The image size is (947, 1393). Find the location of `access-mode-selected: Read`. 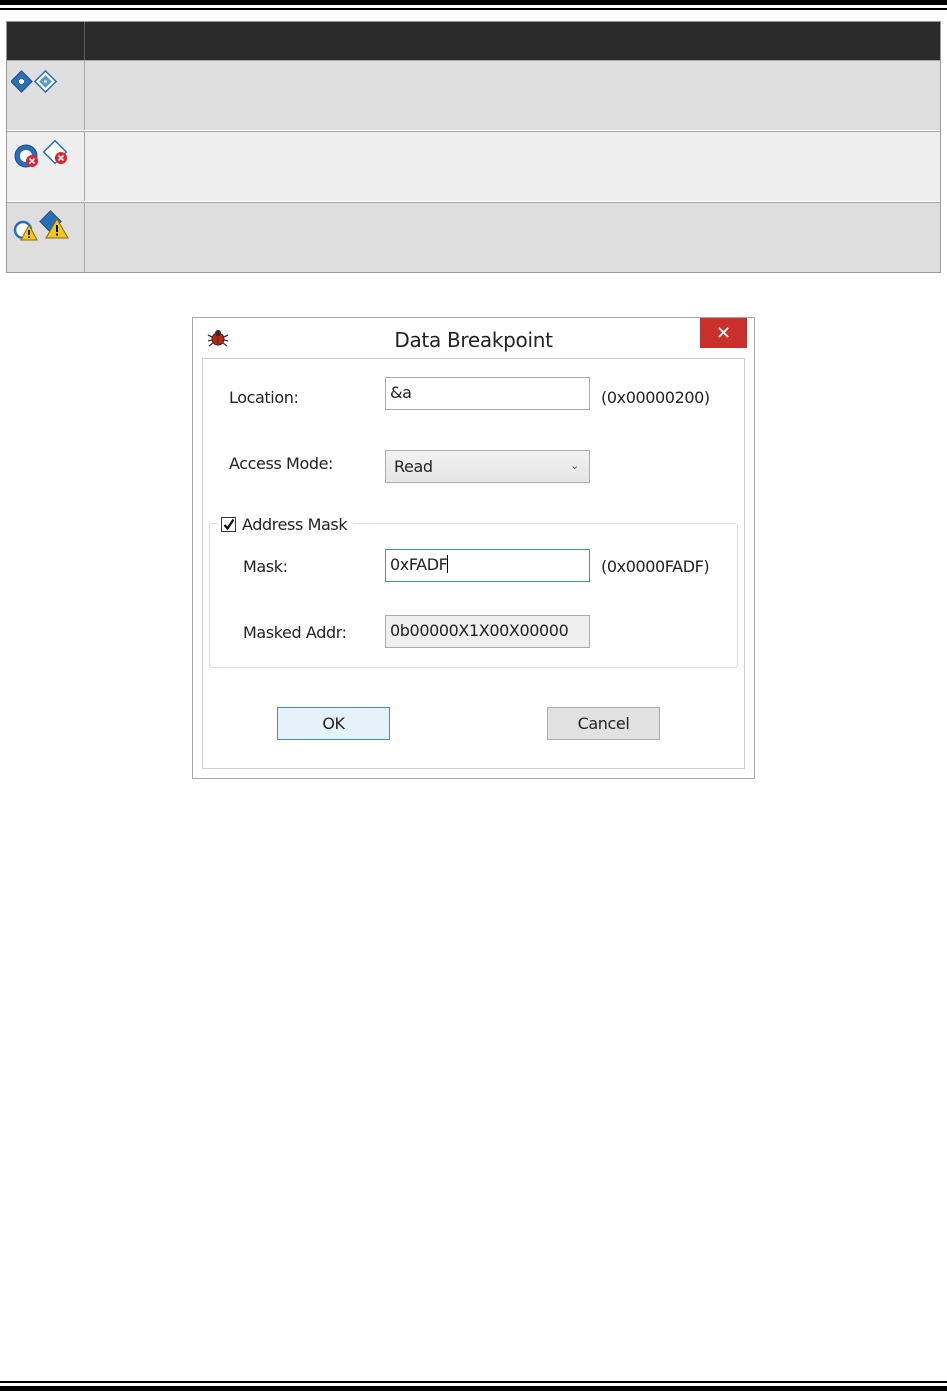

access-mode-selected: Read is located at coordinates (413, 466).